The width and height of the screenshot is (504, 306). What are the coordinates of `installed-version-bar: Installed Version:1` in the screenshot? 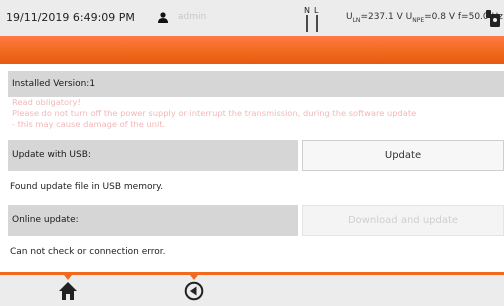 It's located at (256, 84).